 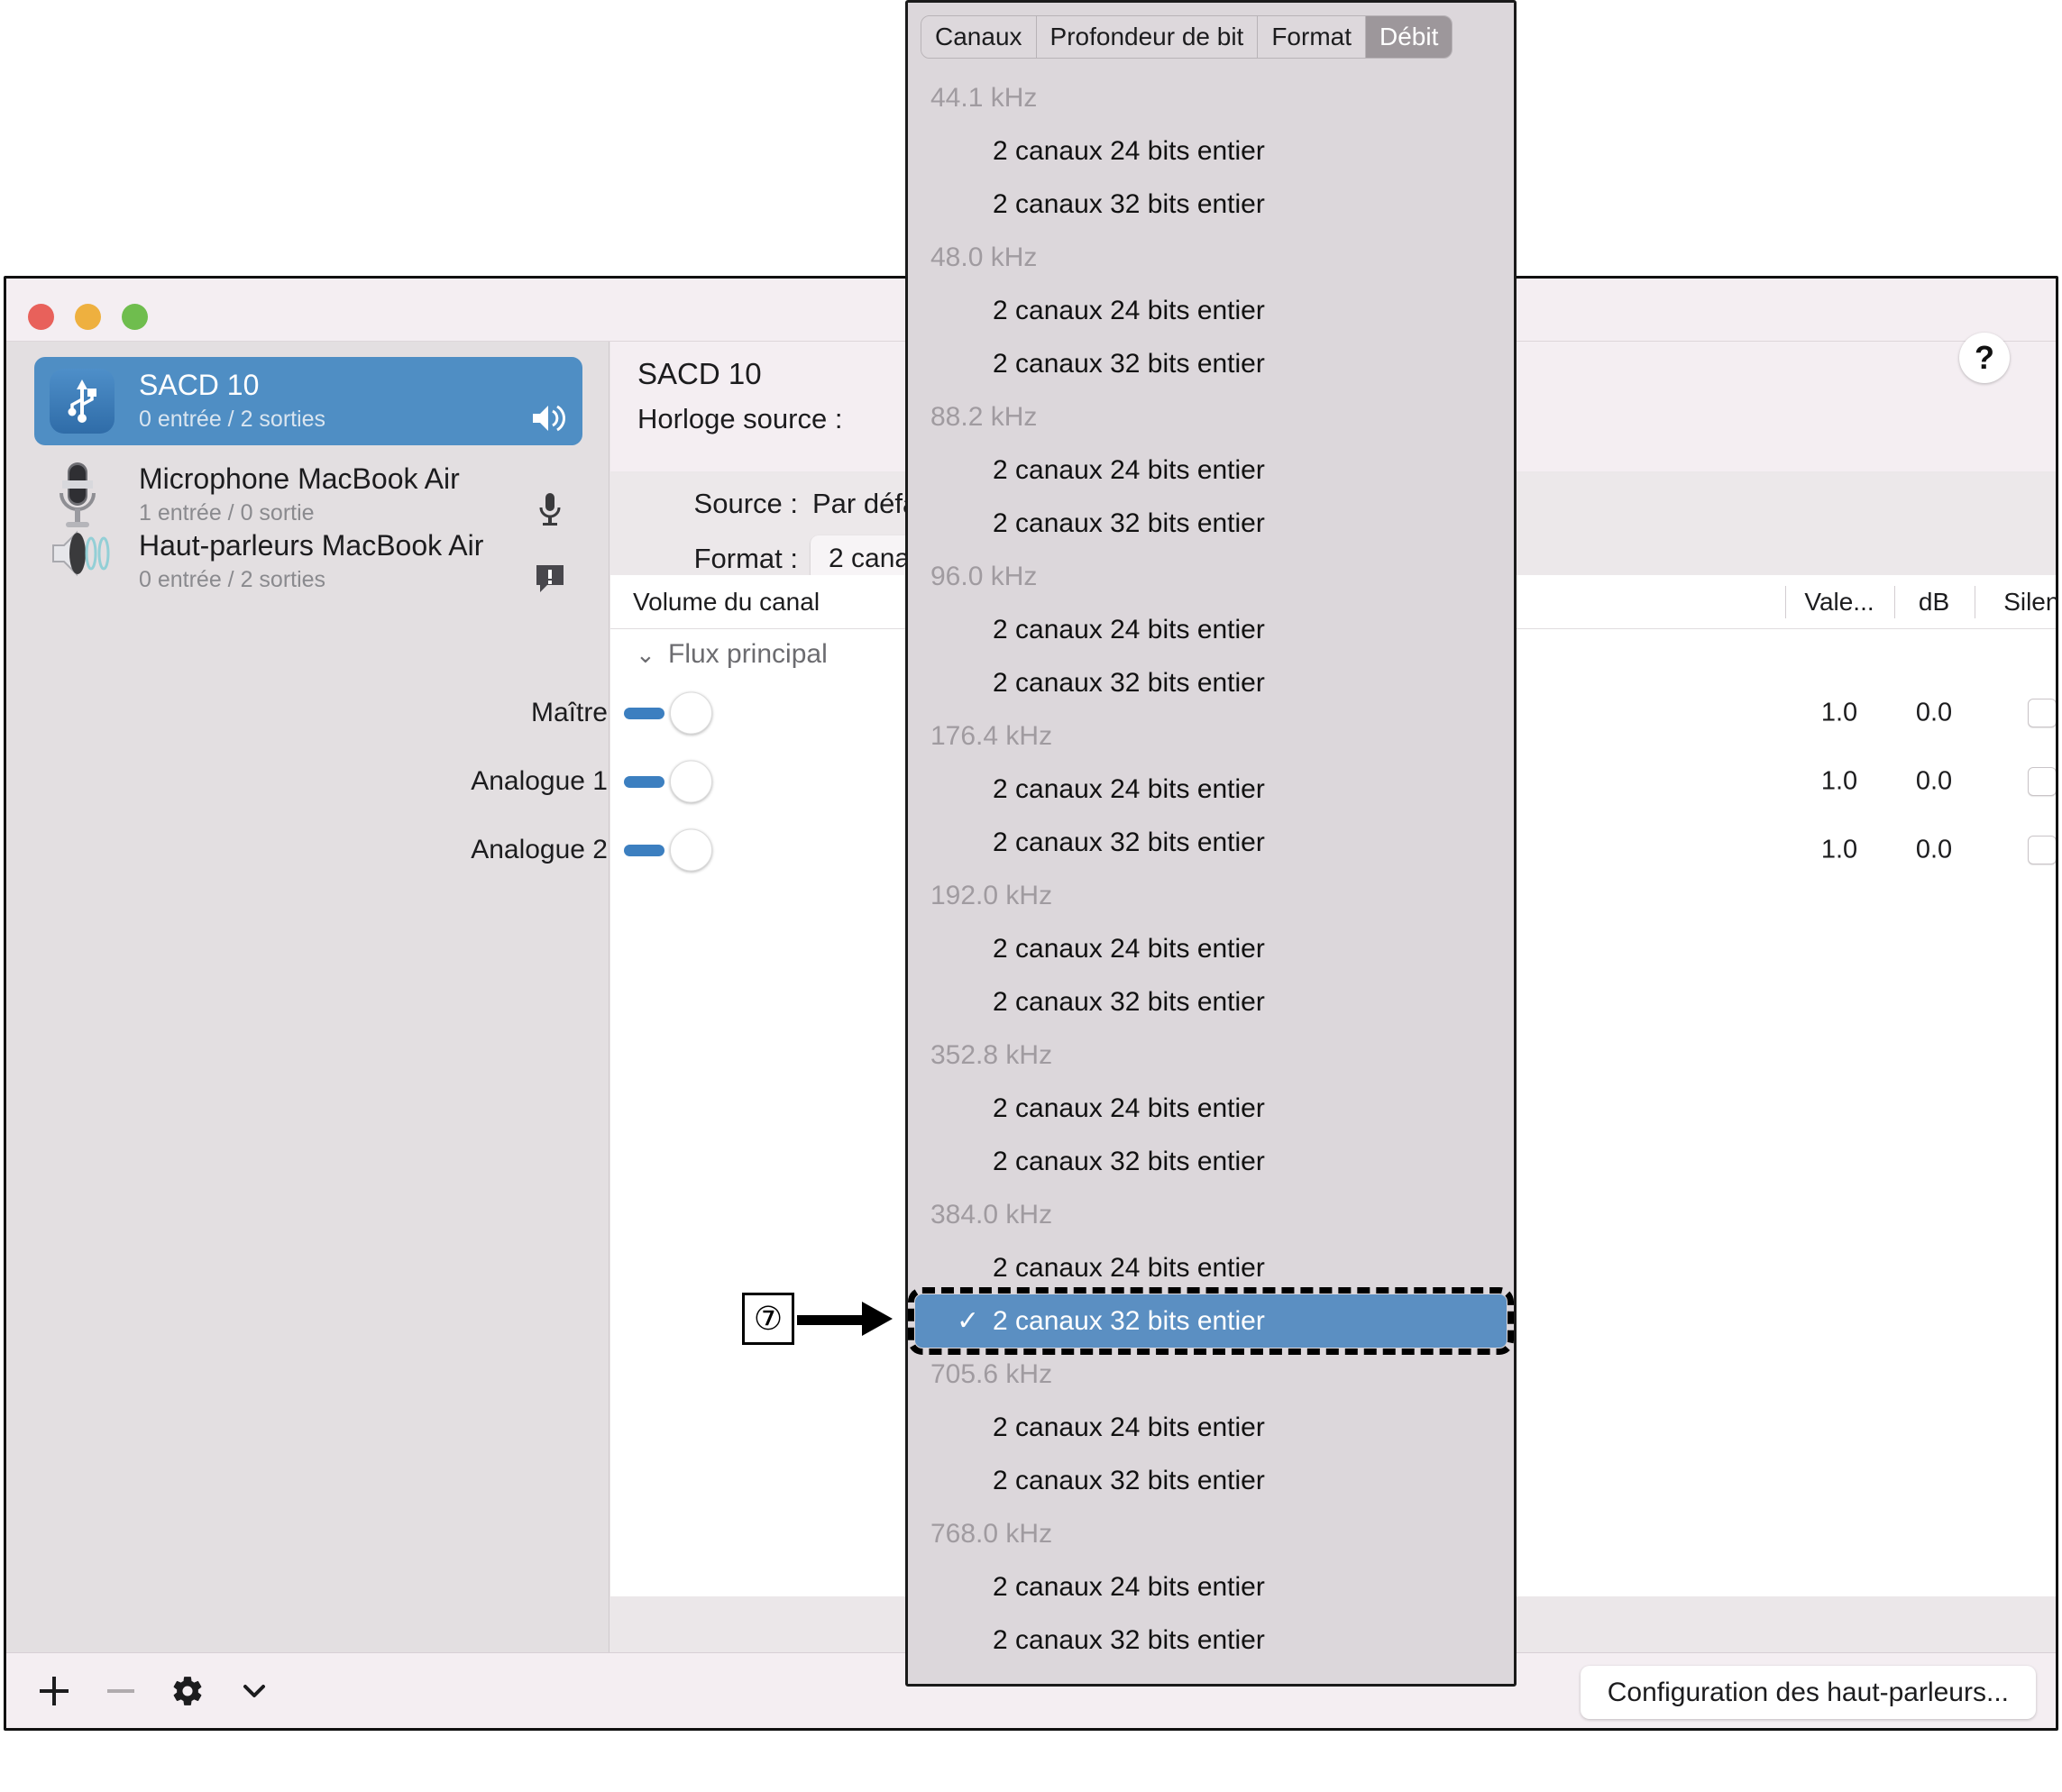 What do you see at coordinates (232, 579) in the screenshot?
I see `device-io: 0 entrée / 2 sorties` at bounding box center [232, 579].